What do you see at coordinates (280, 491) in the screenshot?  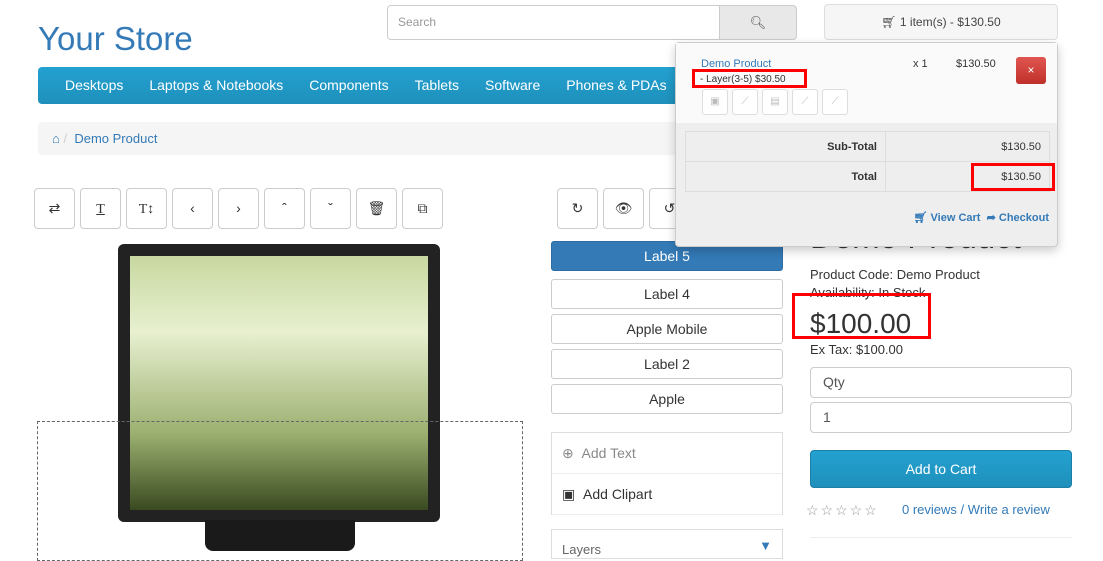 I see `design-area` at bounding box center [280, 491].